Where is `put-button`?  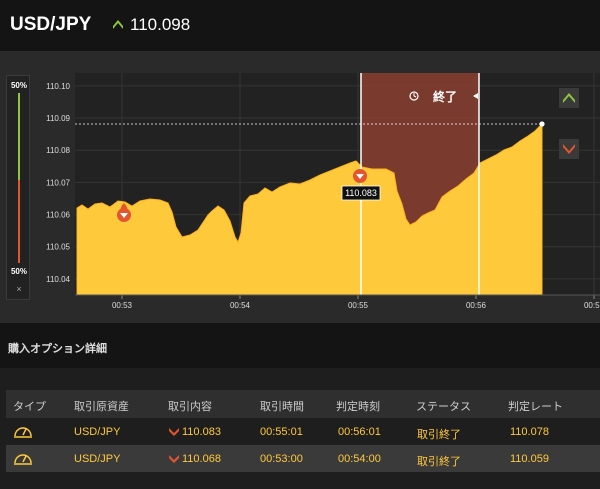
put-button is located at coordinates (569, 149).